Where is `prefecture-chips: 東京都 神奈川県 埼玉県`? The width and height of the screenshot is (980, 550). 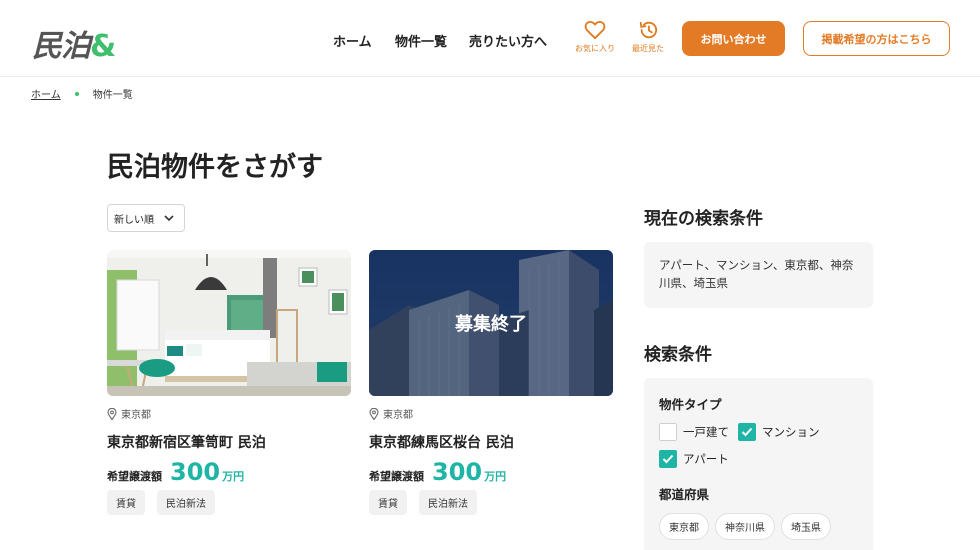 prefecture-chips: 東京都 神奈川県 埼玉県 is located at coordinates (758, 526).